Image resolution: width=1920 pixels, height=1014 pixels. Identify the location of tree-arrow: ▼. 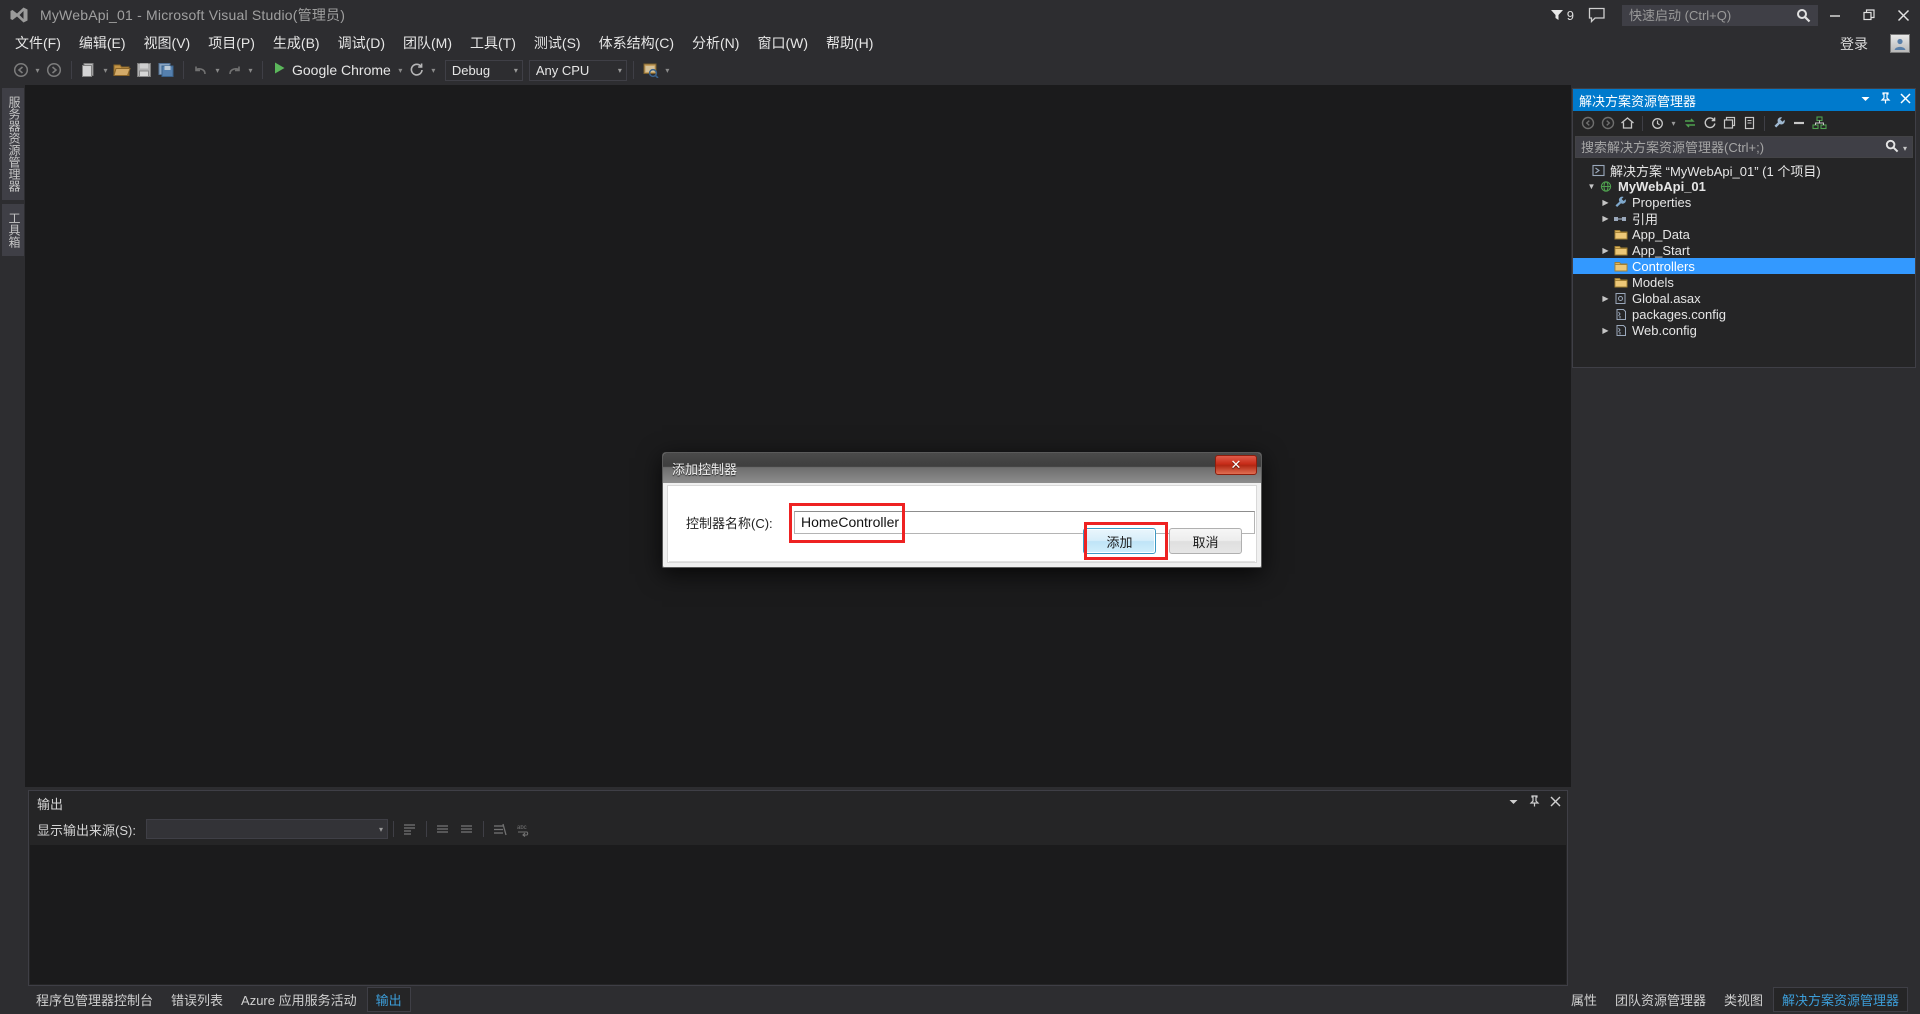
(1591, 186).